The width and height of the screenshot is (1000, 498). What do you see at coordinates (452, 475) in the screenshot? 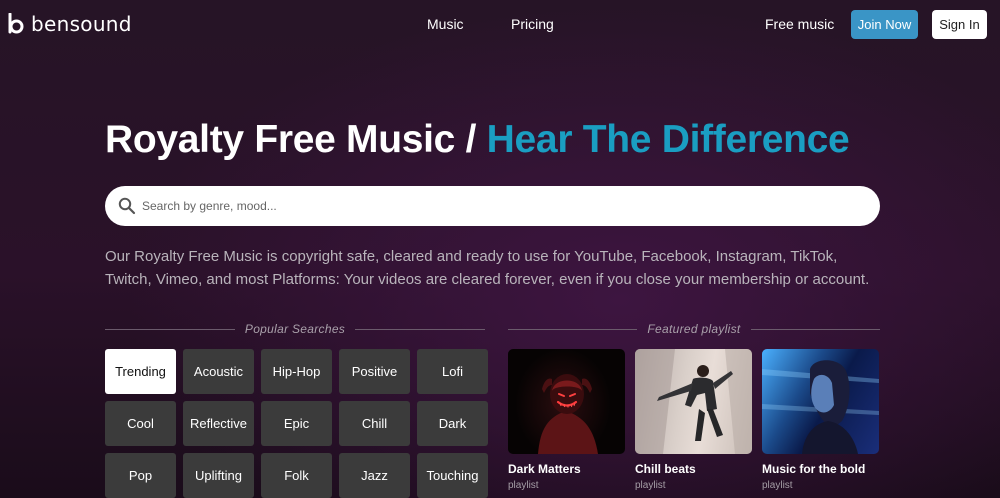
I see `tag-touching: Touching` at bounding box center [452, 475].